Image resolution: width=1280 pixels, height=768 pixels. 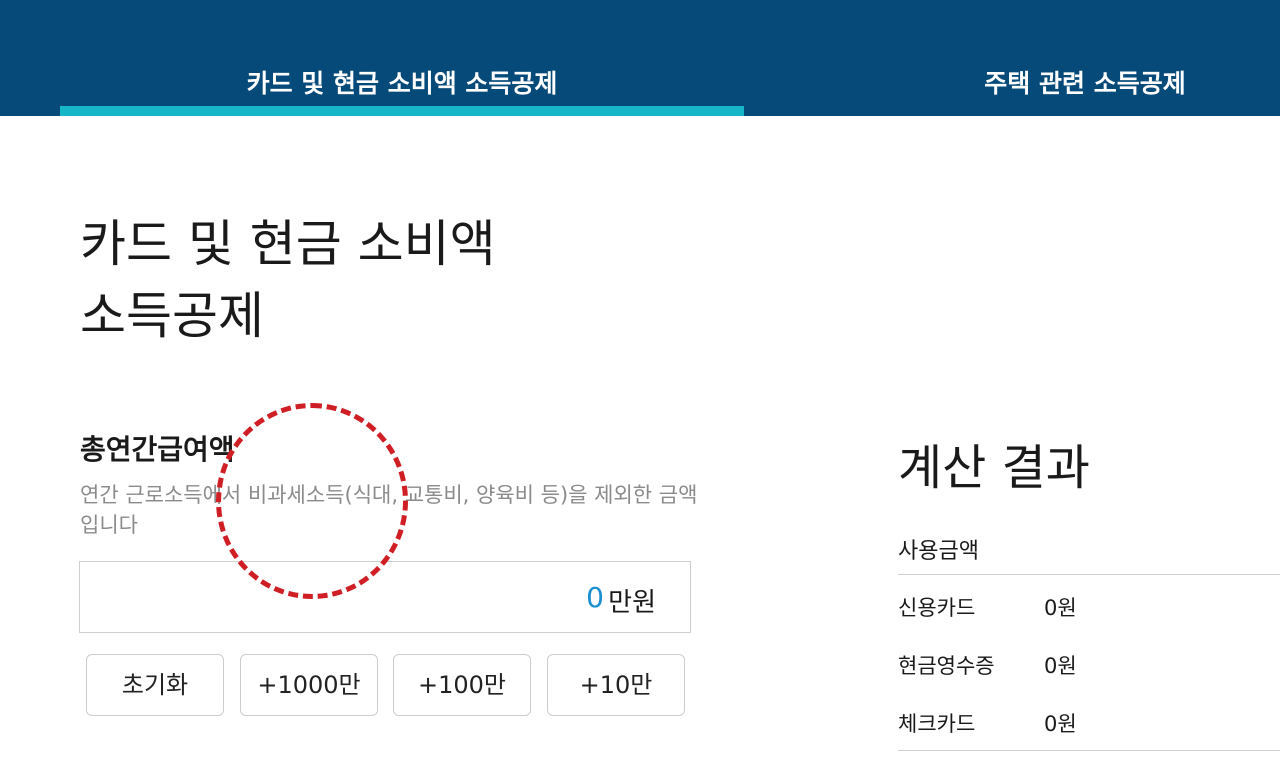 I want to click on salary-amount-unit: 만원, so click(x=632, y=603).